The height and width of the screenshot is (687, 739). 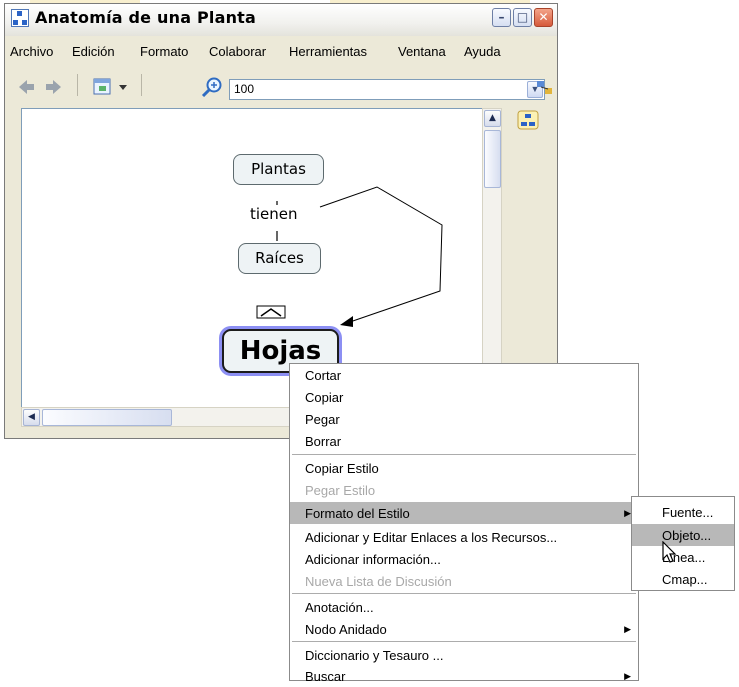 What do you see at coordinates (31, 417) in the screenshot?
I see `scroll-left-button: ◀` at bounding box center [31, 417].